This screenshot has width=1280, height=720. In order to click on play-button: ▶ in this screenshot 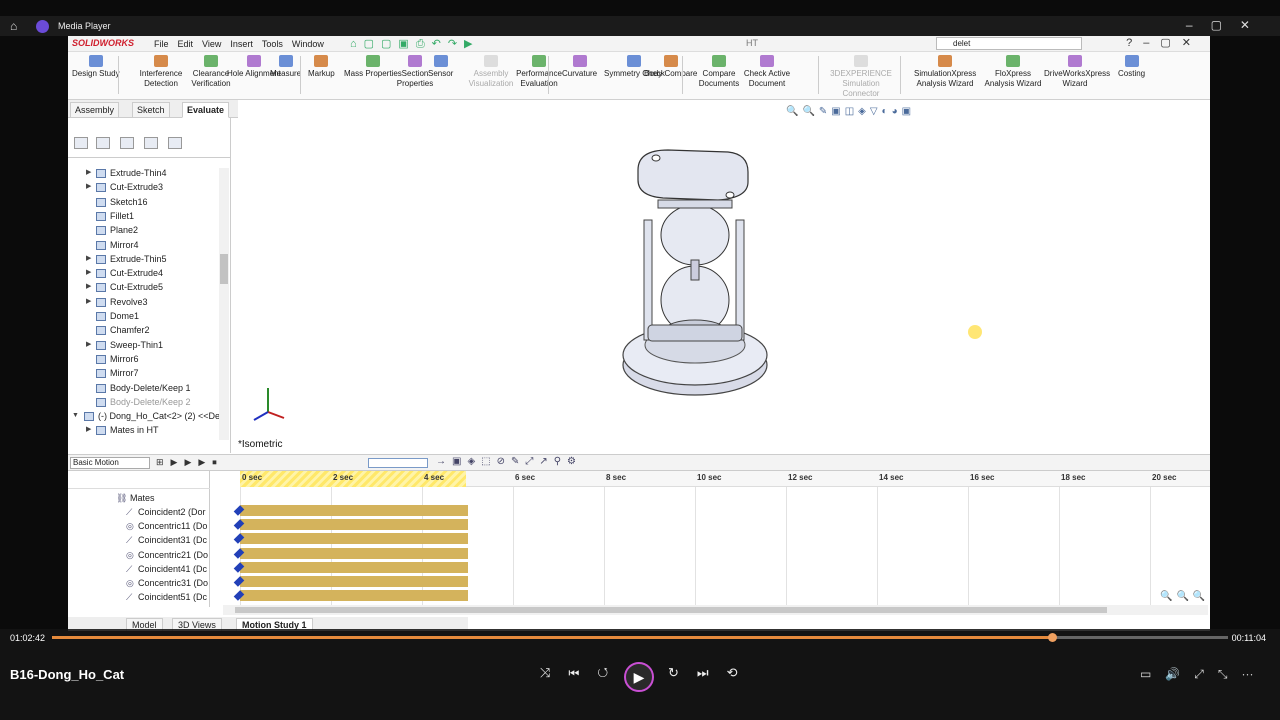, I will do `click(639, 677)`.